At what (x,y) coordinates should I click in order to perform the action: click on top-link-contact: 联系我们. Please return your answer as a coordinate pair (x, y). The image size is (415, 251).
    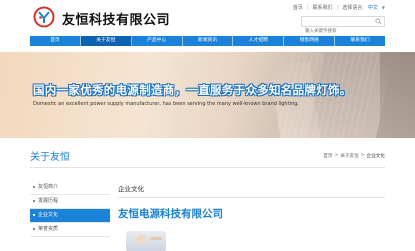
    Looking at the image, I should click on (323, 7).